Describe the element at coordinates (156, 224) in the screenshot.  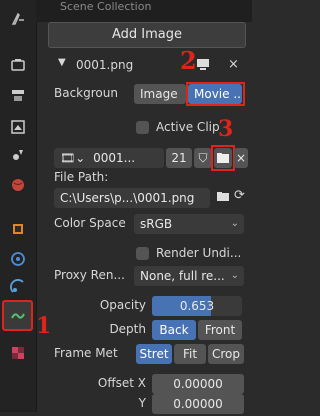
I see `color-space-value: sRGB` at that location.